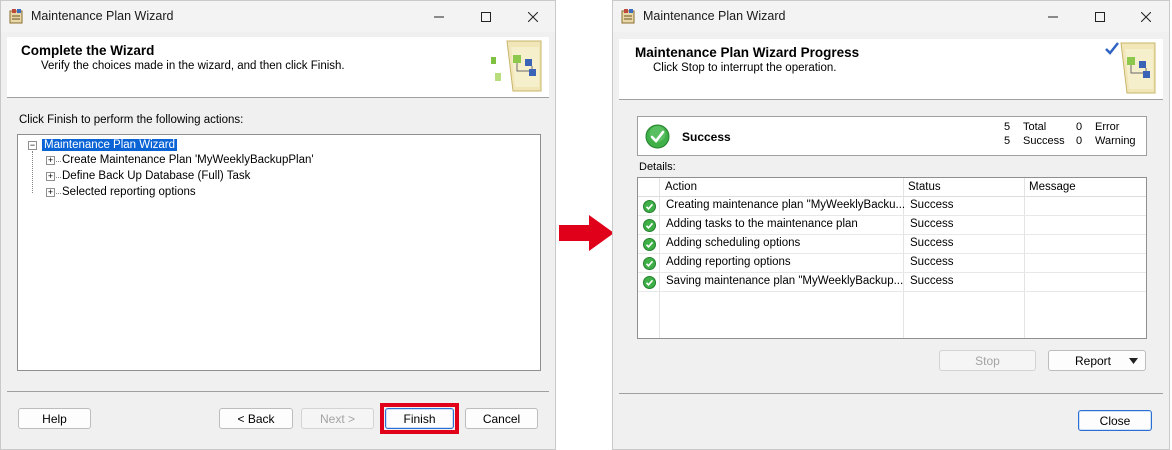  What do you see at coordinates (924, 187) in the screenshot?
I see `column-header-status: Status` at bounding box center [924, 187].